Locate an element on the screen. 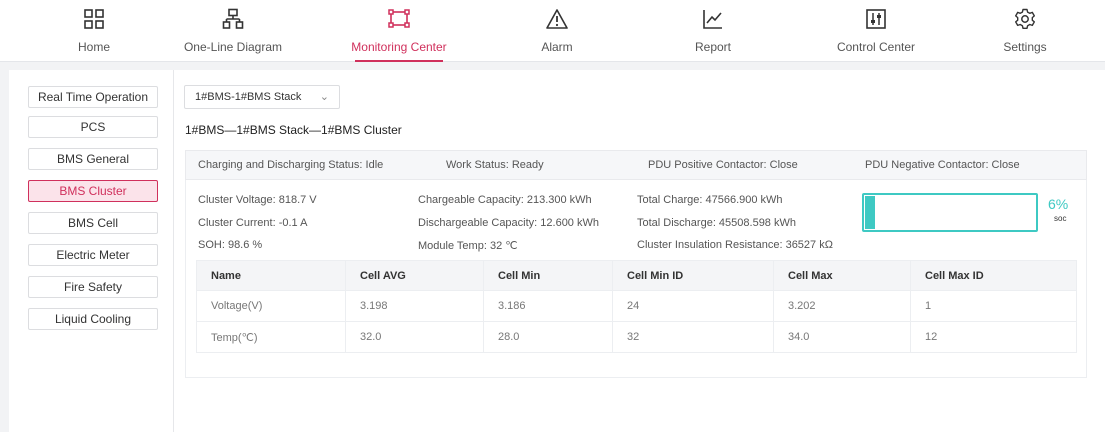 The image size is (1105, 432). cluster-voltage: Cluster Voltage: 818.7 V is located at coordinates (257, 200).